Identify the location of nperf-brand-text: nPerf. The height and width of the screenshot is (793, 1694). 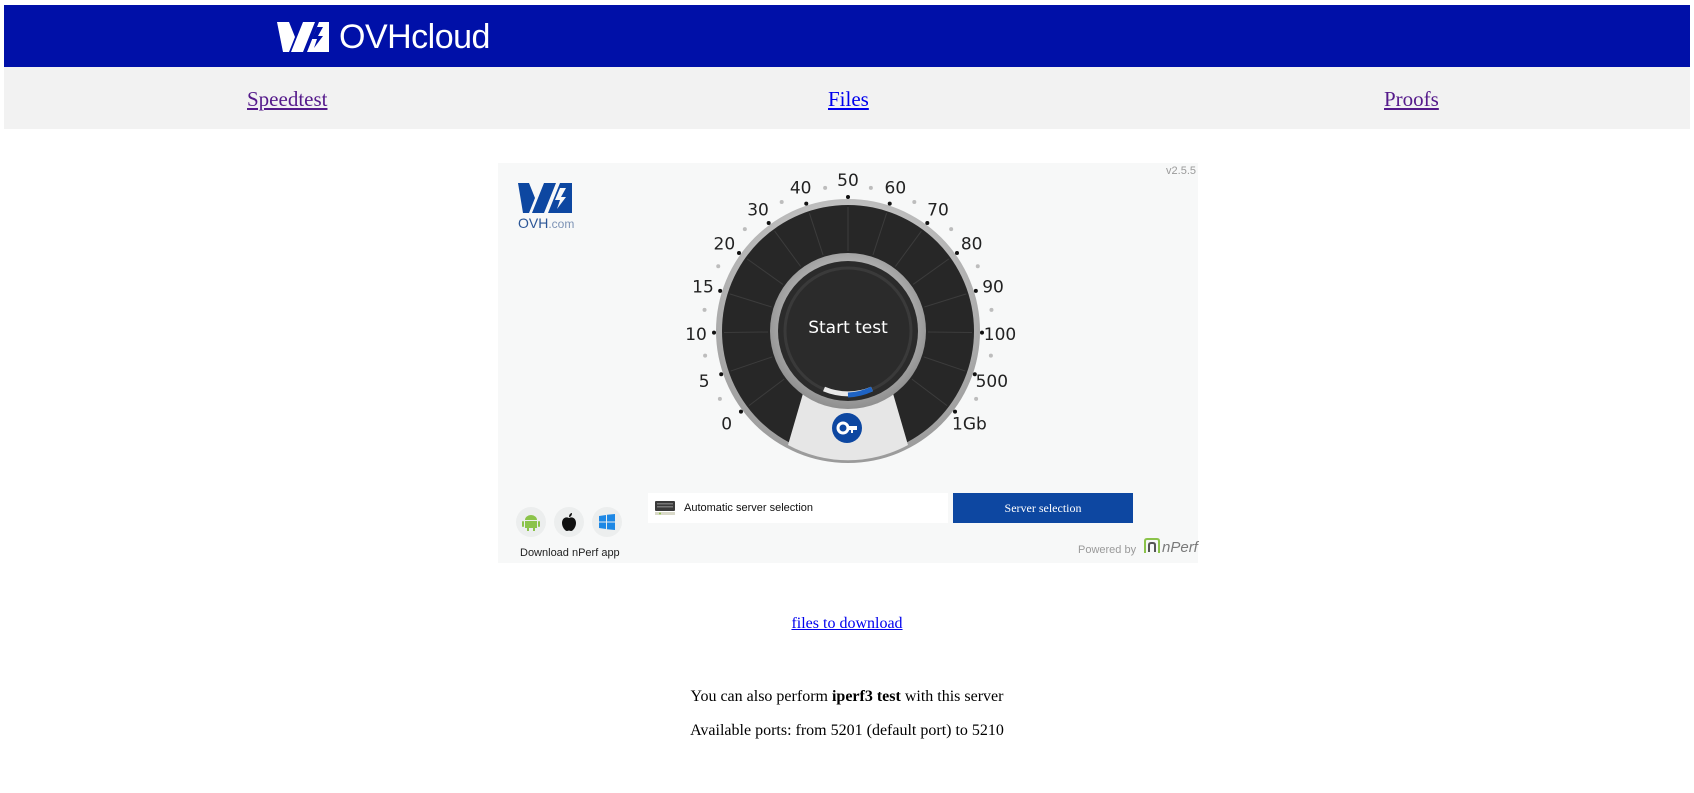
(1180, 547).